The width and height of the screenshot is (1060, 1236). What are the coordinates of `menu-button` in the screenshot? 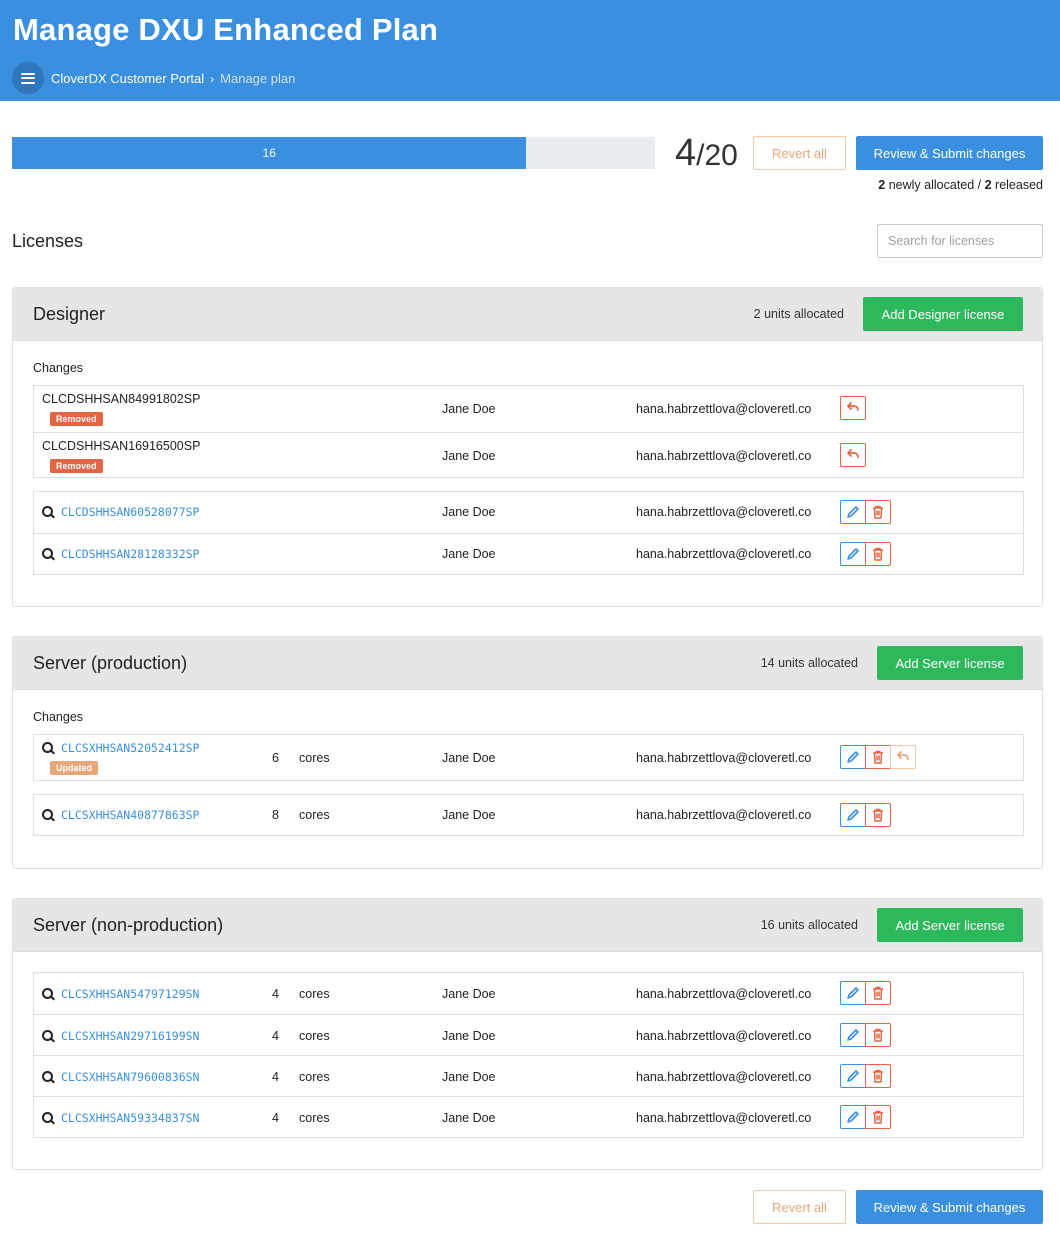 It's located at (28, 78).